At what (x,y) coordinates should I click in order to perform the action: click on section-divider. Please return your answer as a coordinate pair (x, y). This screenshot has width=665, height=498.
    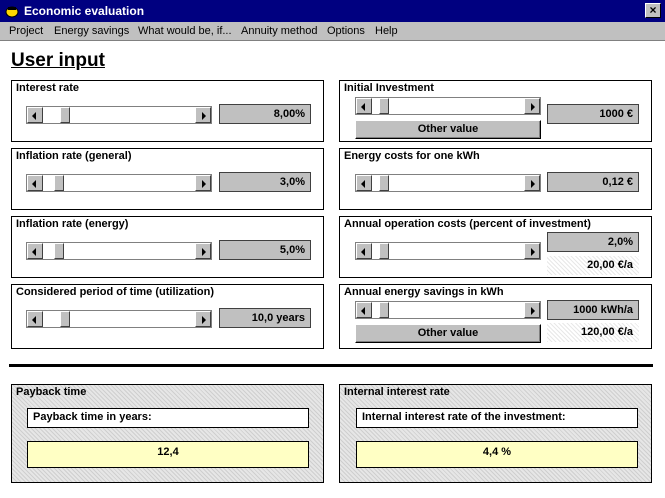
    Looking at the image, I should click on (331, 365).